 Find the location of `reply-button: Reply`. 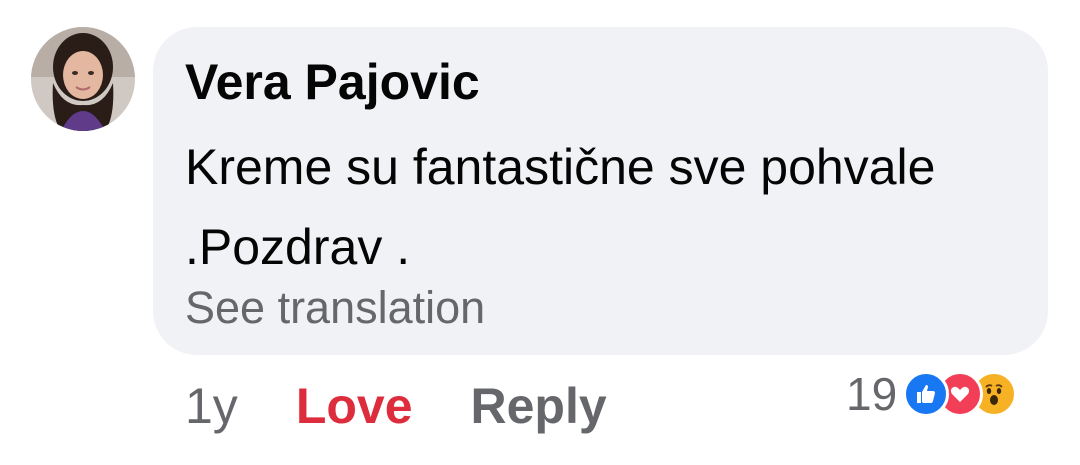

reply-button: Reply is located at coordinates (539, 406).